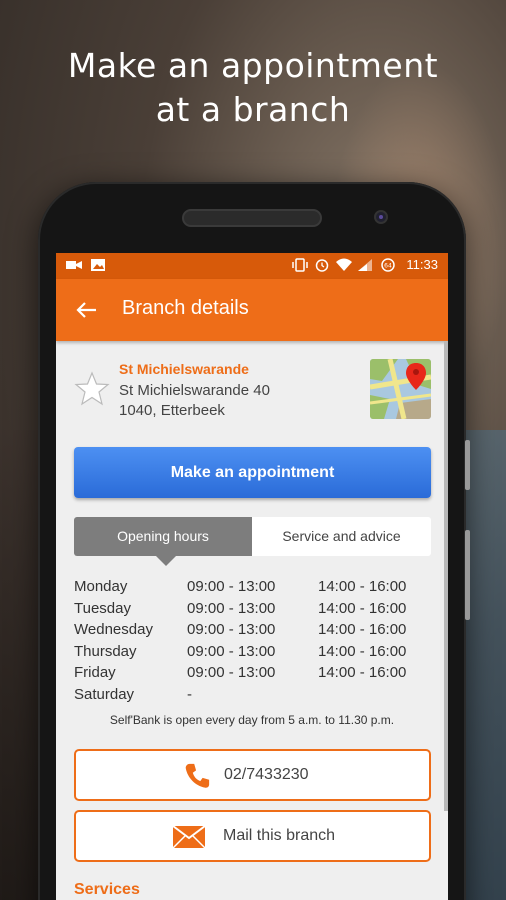 The height and width of the screenshot is (900, 506). I want to click on arrow-left-icon, so click(87, 310).